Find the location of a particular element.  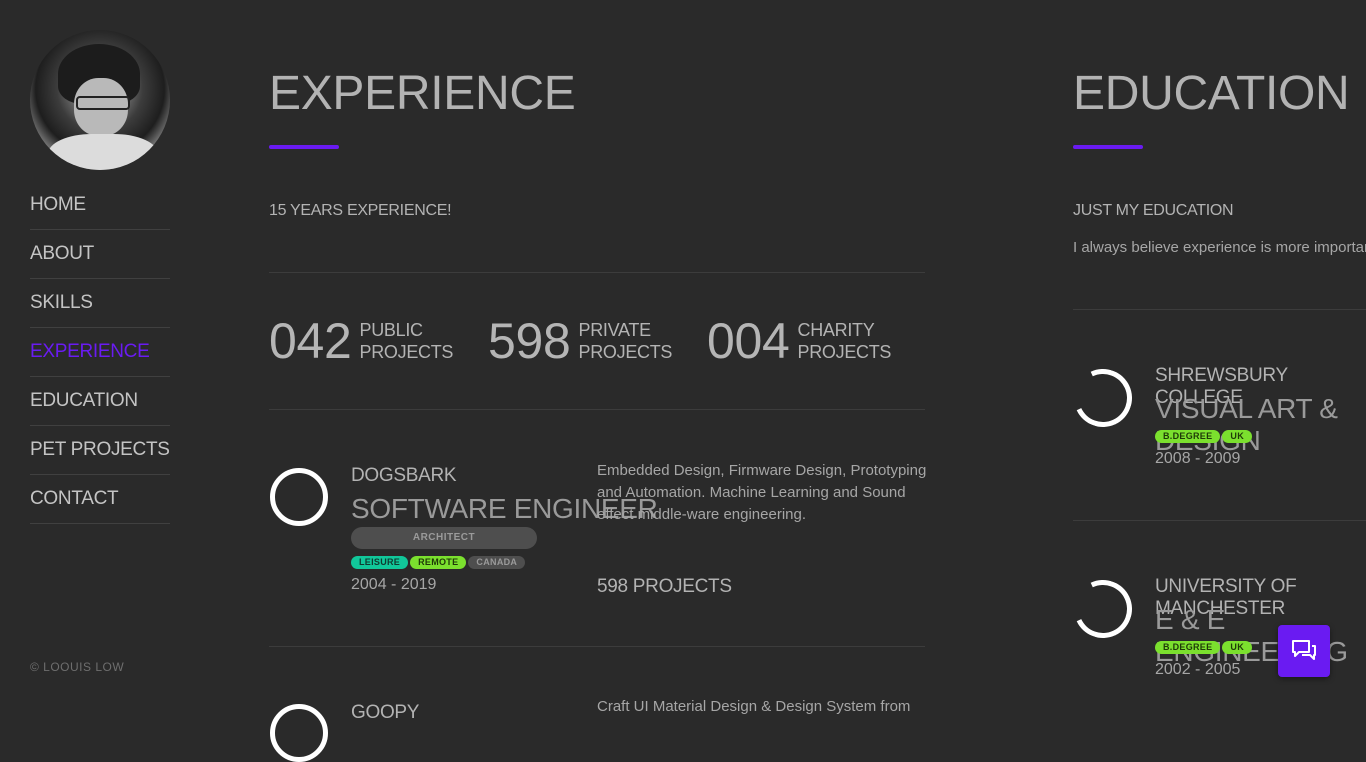

chat-button is located at coordinates (1304, 651).